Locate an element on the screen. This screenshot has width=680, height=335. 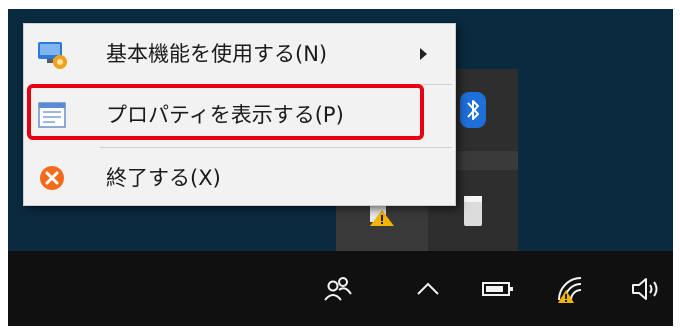
battery-button is located at coordinates (498, 288).